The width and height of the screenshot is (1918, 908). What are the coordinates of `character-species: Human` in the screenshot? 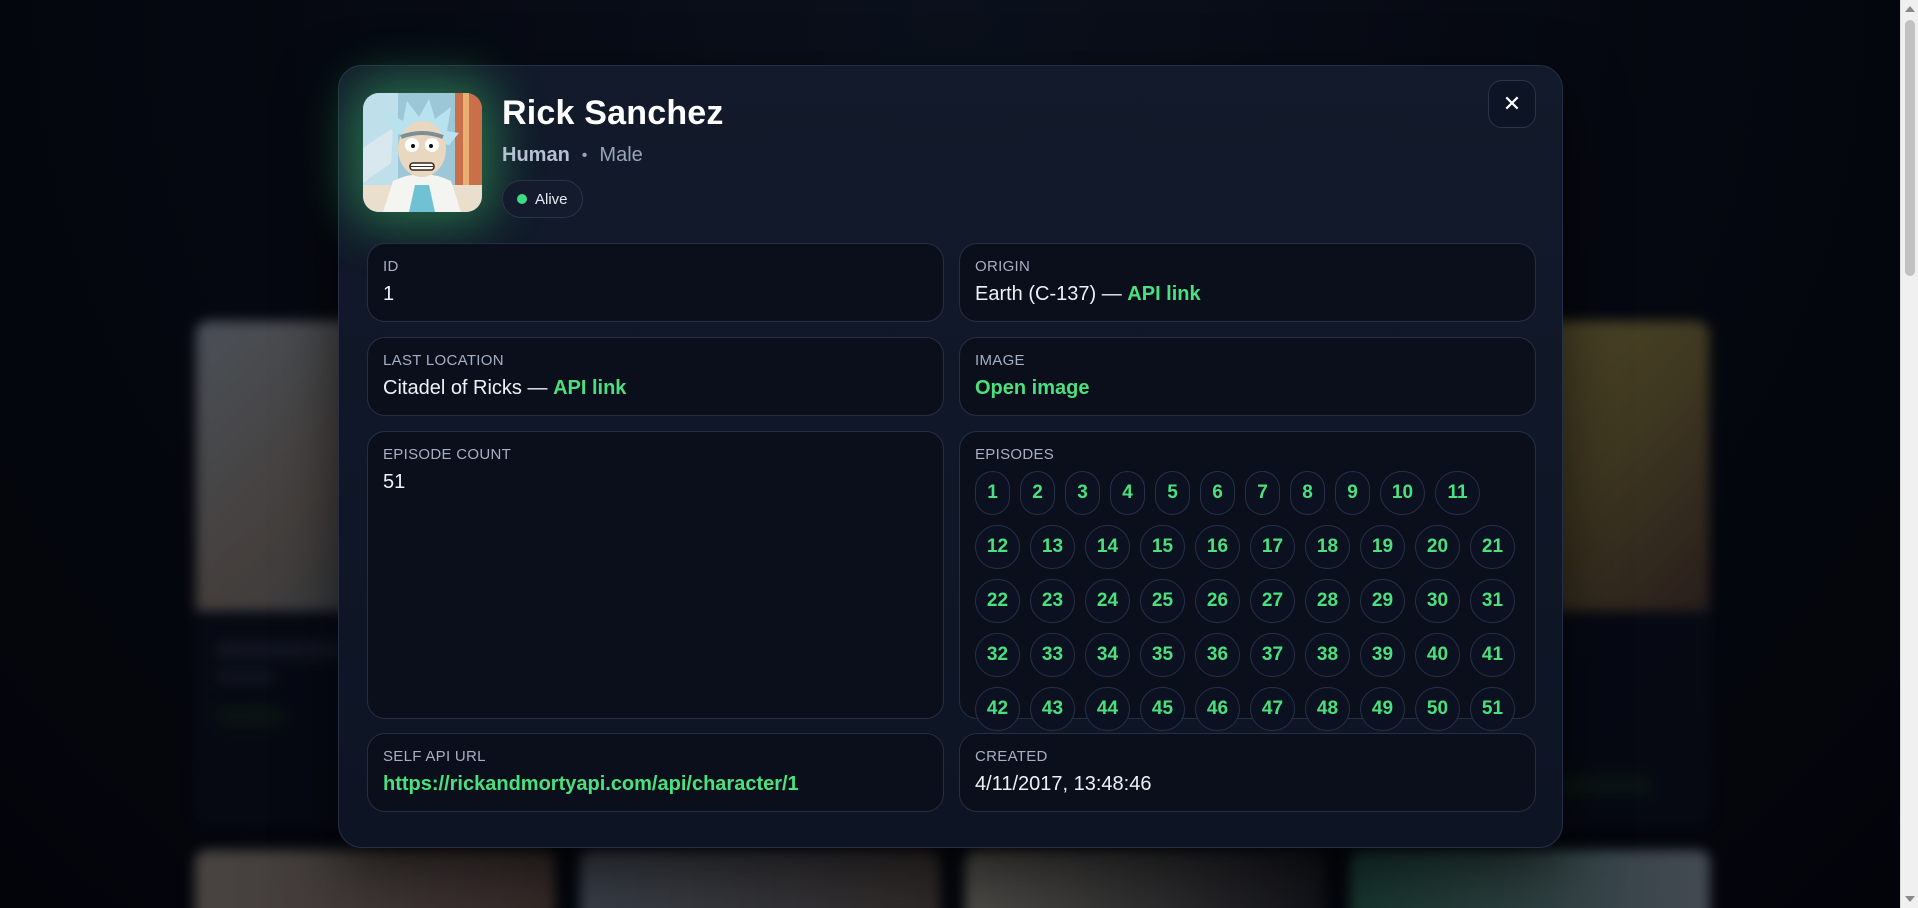 It's located at (536, 155).